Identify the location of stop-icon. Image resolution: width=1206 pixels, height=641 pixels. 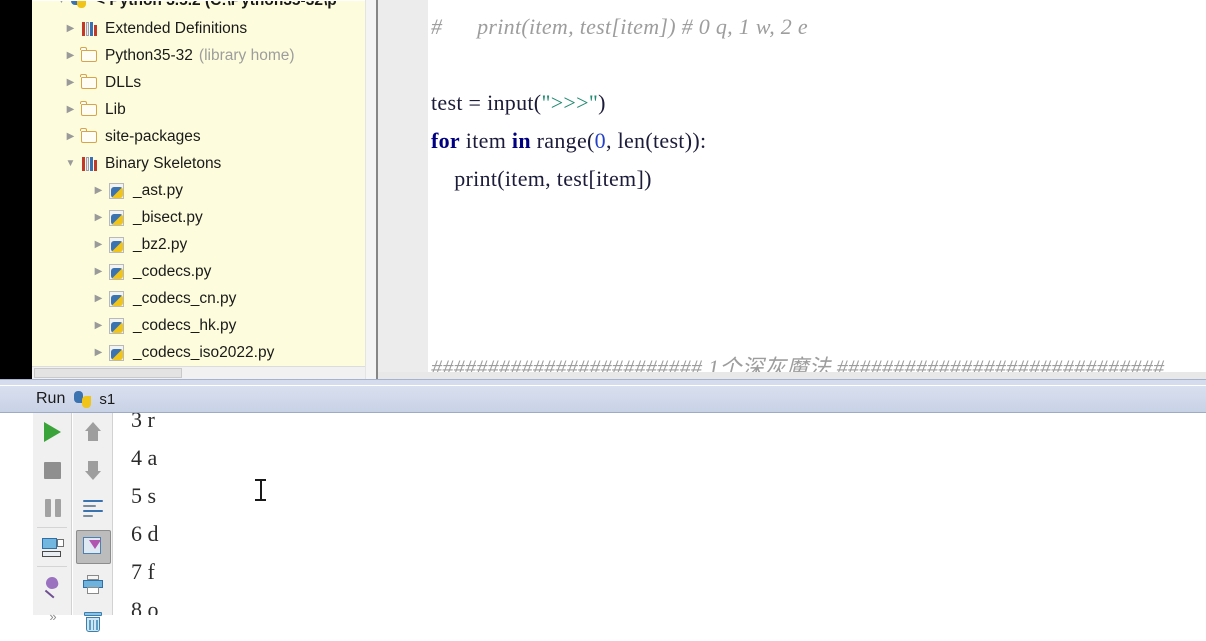
(52, 470).